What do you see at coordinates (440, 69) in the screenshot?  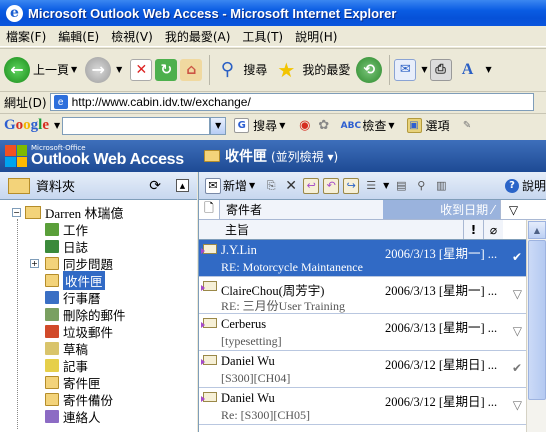 I see `print-icon: ⎙` at bounding box center [440, 69].